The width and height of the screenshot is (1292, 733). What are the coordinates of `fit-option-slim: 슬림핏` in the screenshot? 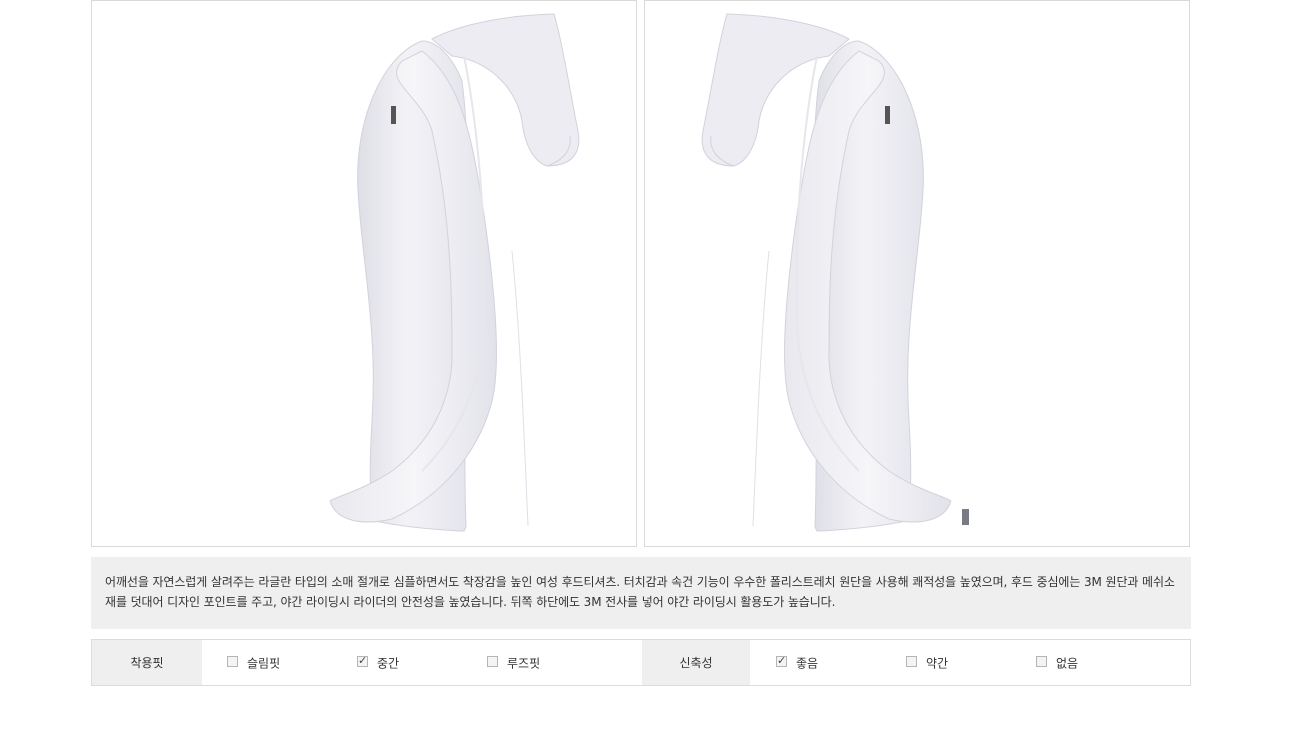 It's located at (253, 663).